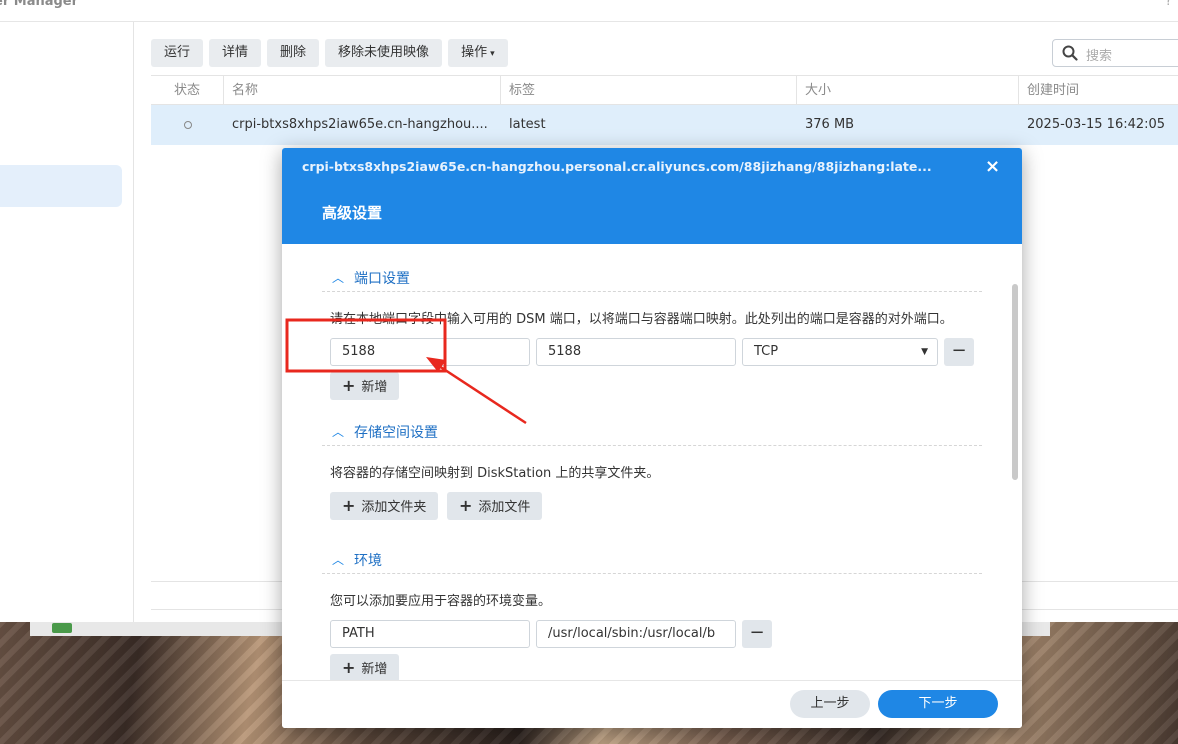 This screenshot has width=1178, height=744. I want to click on add-folder-label: 添加文件夹, so click(394, 507).